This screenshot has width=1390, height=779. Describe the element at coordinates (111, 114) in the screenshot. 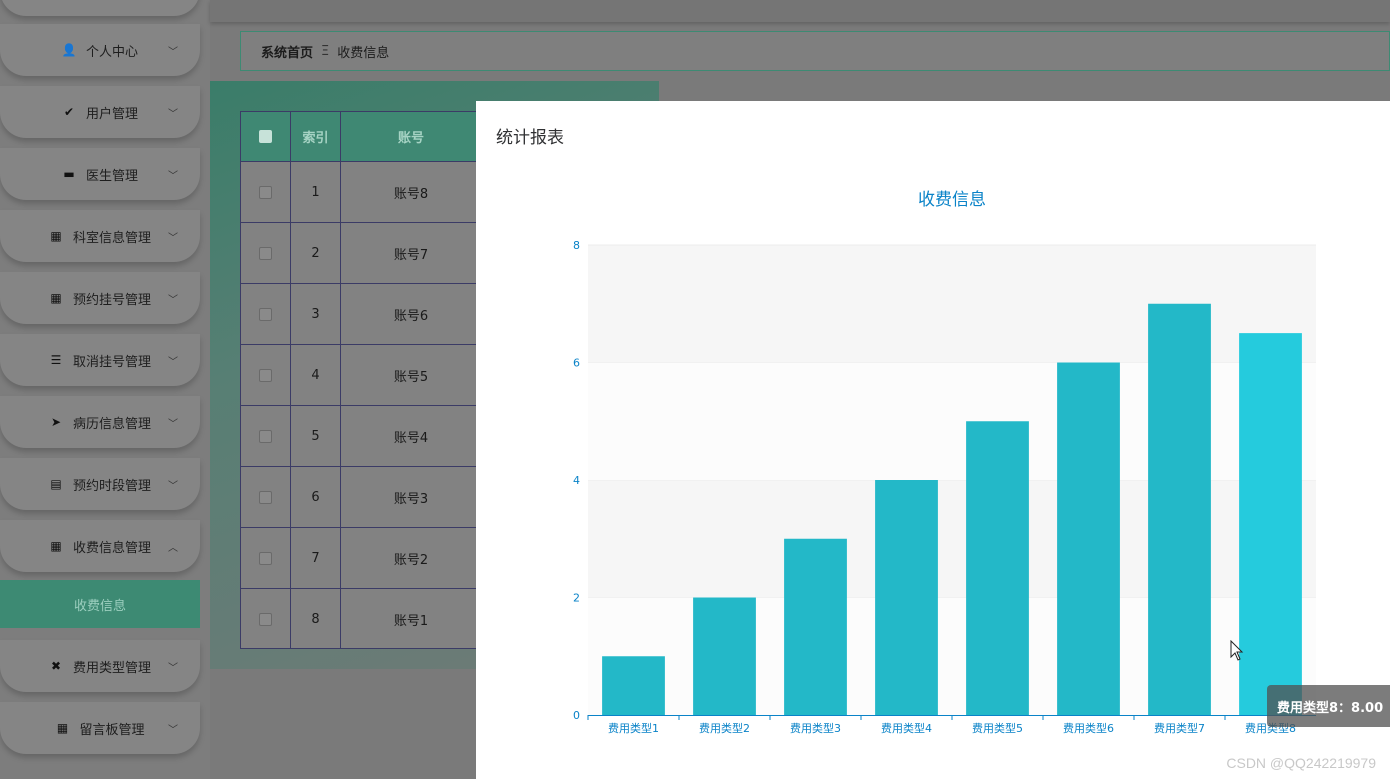

I see `sidebar-item-label: 用户管理` at that location.